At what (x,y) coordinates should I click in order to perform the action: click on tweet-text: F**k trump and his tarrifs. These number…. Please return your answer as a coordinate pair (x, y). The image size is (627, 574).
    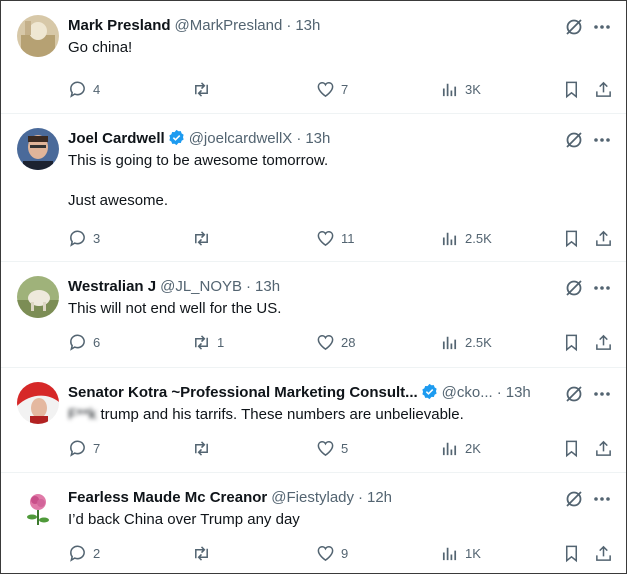
    Looking at the image, I should click on (266, 415).